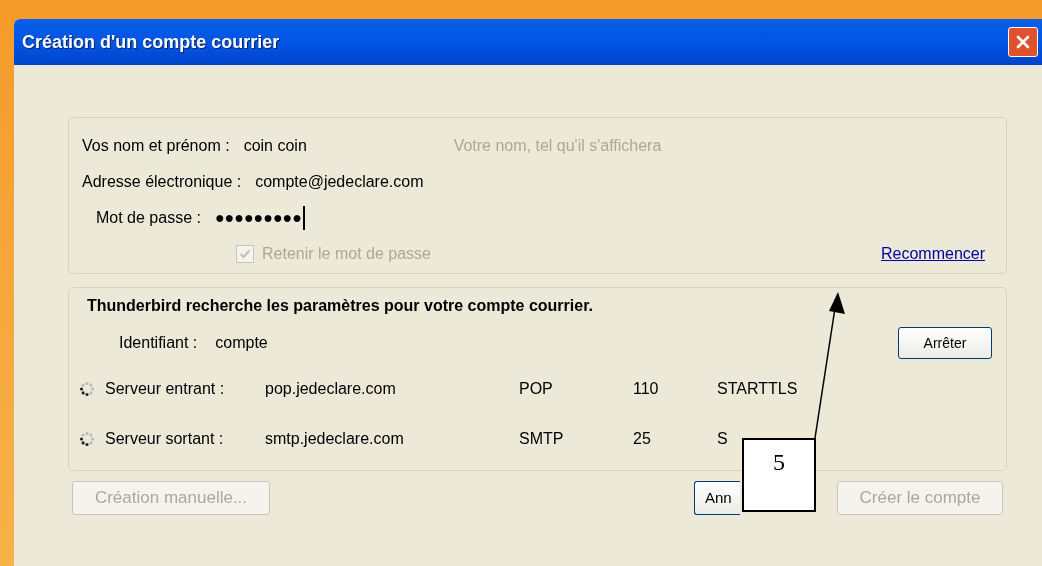 The image size is (1042, 566). I want to click on close-icon, so click(1023, 42).